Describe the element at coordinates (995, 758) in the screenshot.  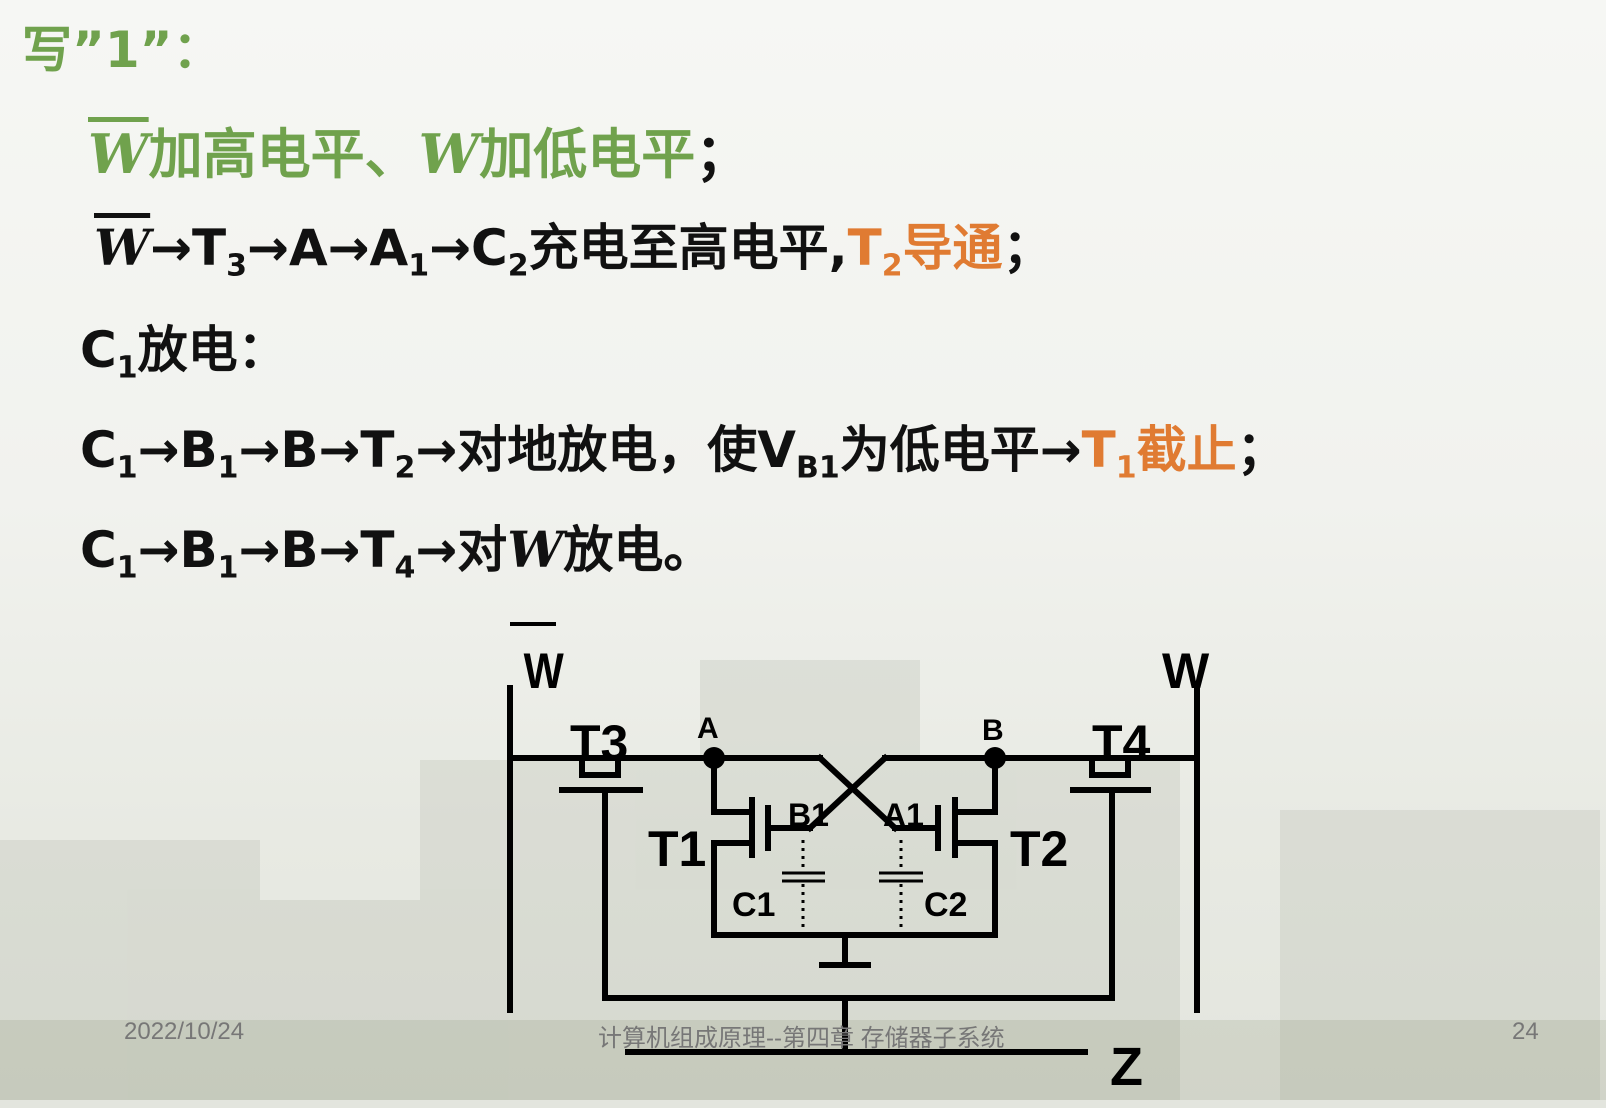
I see `node-b` at that location.